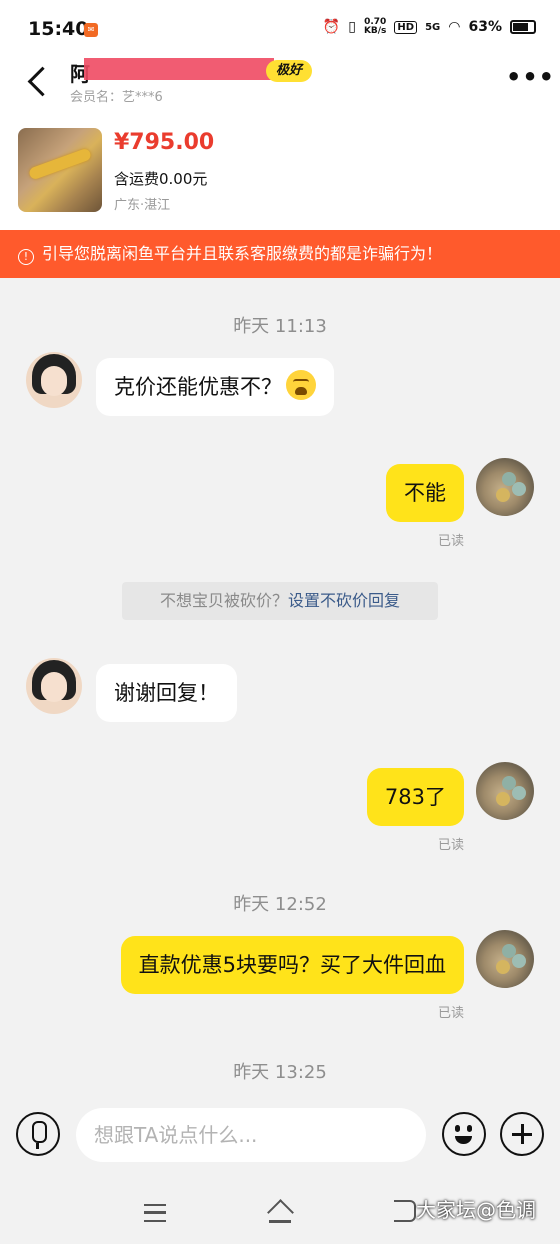 Image resolution: width=560 pixels, height=1244 pixels. Describe the element at coordinates (116, 97) in the screenshot. I see `member-name: 会员名：艺***6` at that location.